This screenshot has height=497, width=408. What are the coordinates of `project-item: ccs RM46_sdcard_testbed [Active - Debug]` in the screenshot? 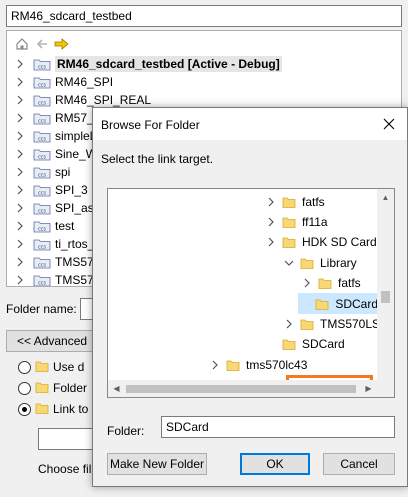 It's located at (144, 64).